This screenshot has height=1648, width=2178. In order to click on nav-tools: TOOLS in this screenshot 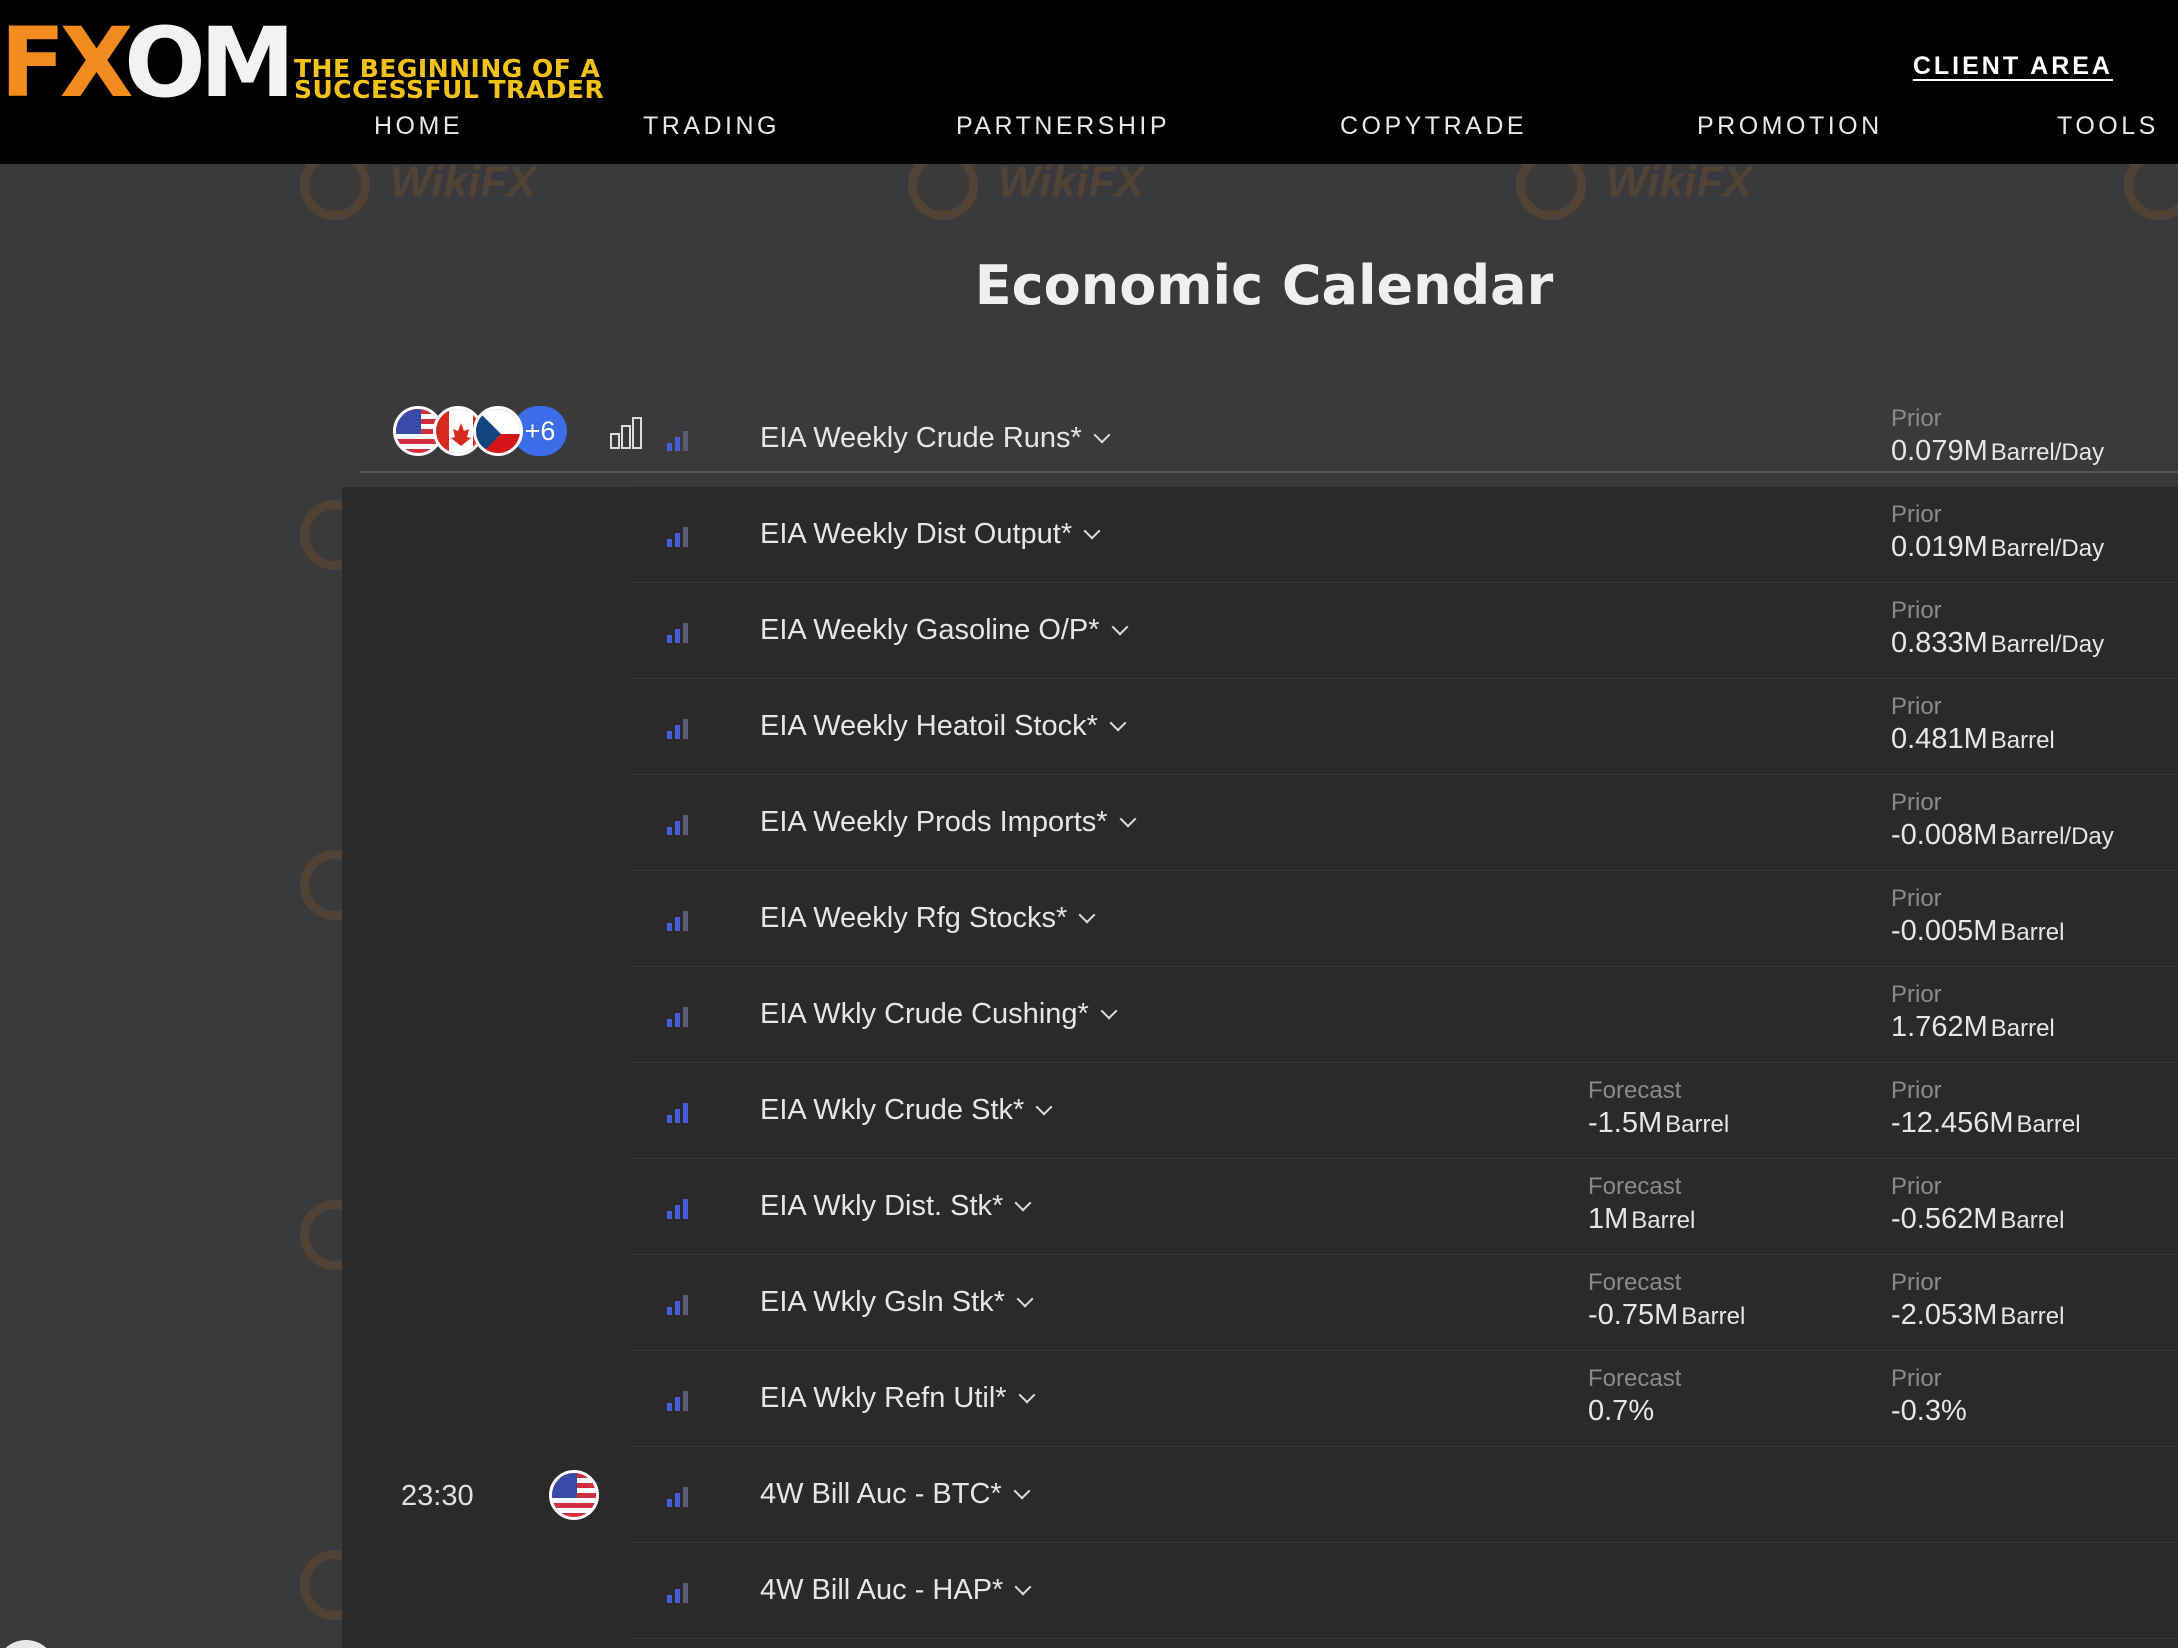, I will do `click(2108, 126)`.